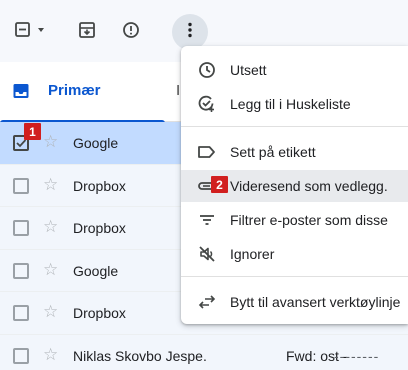 The image size is (408, 370). What do you see at coordinates (290, 104) in the screenshot?
I see `menu-item-label: Legg til i Huskeliste` at bounding box center [290, 104].